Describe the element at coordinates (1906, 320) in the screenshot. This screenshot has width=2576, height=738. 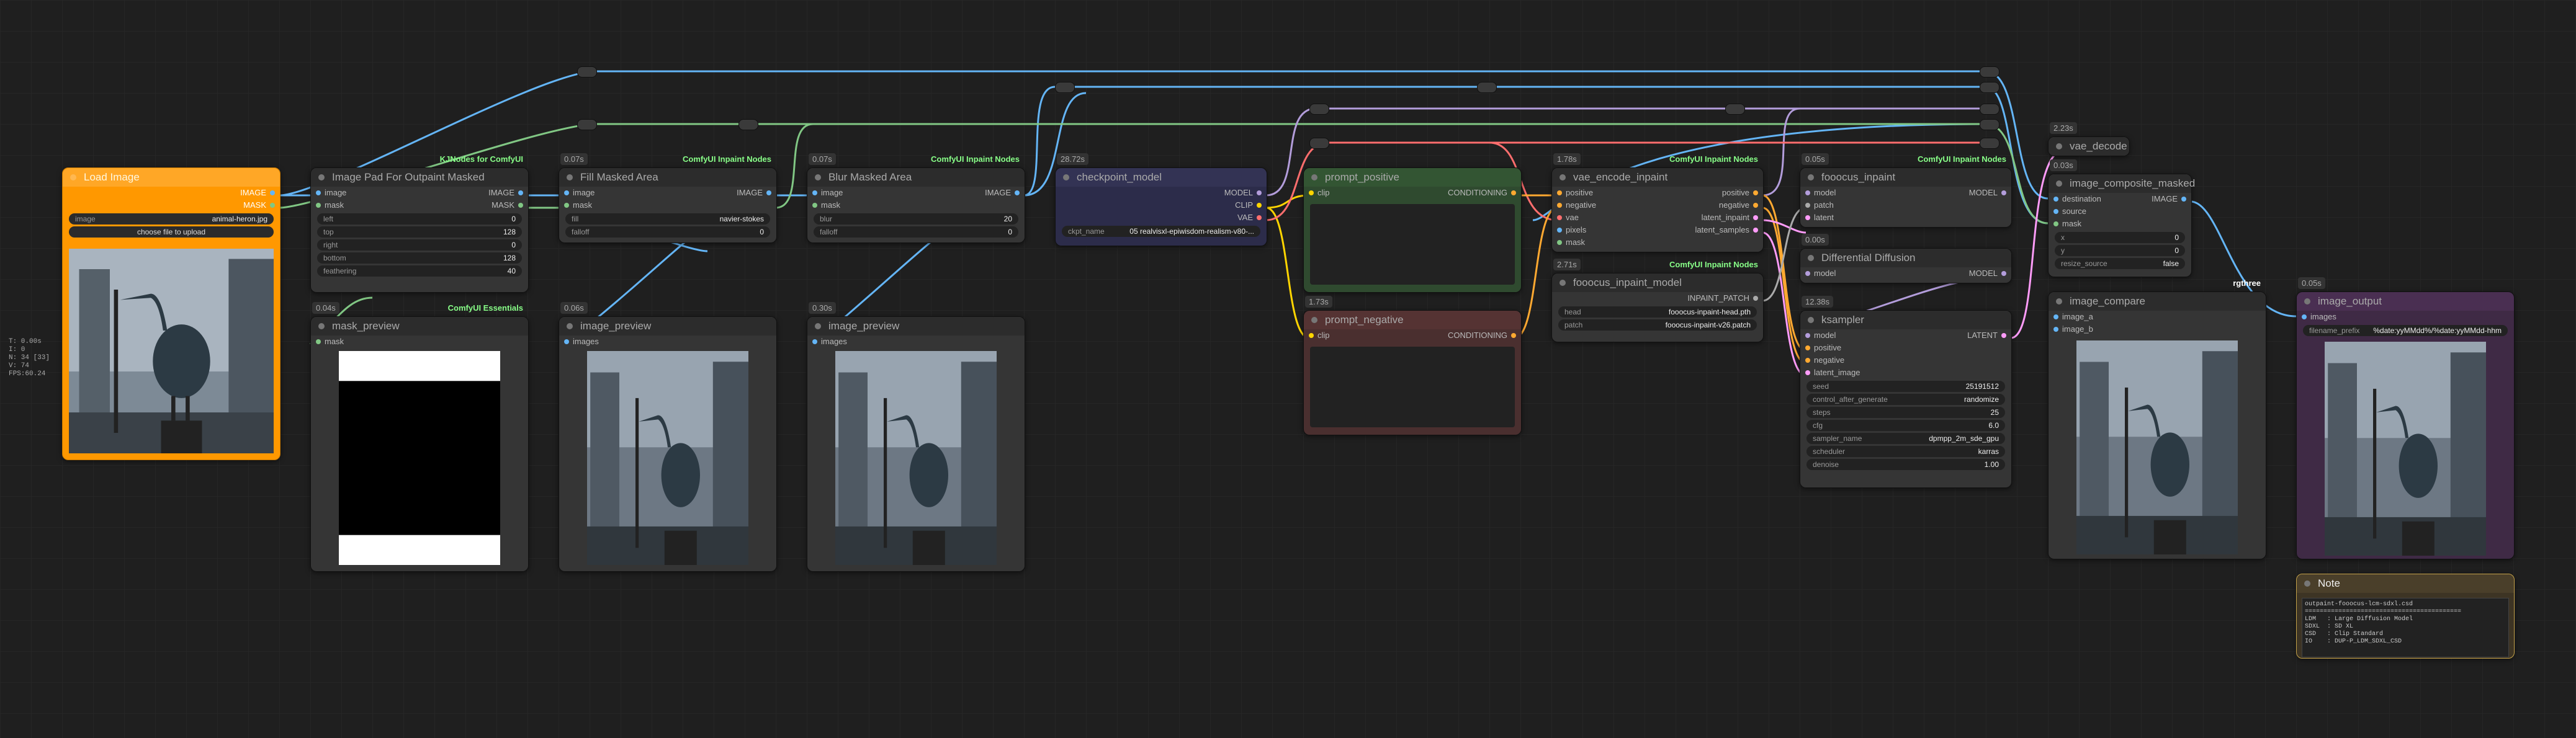
I see `node-title: ksampler` at that location.